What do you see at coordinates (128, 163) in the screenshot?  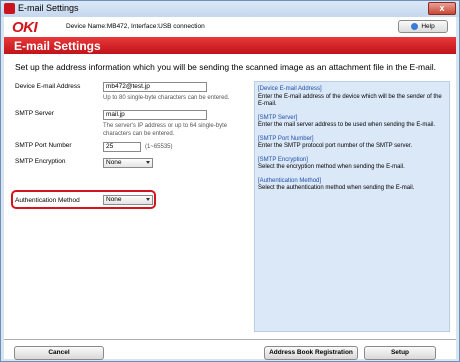 I see `smtp-encryption-select: None` at bounding box center [128, 163].